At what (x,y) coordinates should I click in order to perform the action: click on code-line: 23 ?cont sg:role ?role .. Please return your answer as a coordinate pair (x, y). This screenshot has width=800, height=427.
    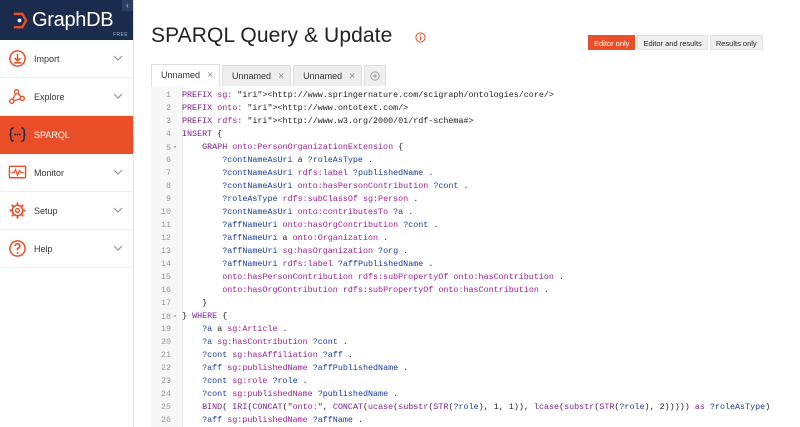
    Looking at the image, I should click on (475, 381).